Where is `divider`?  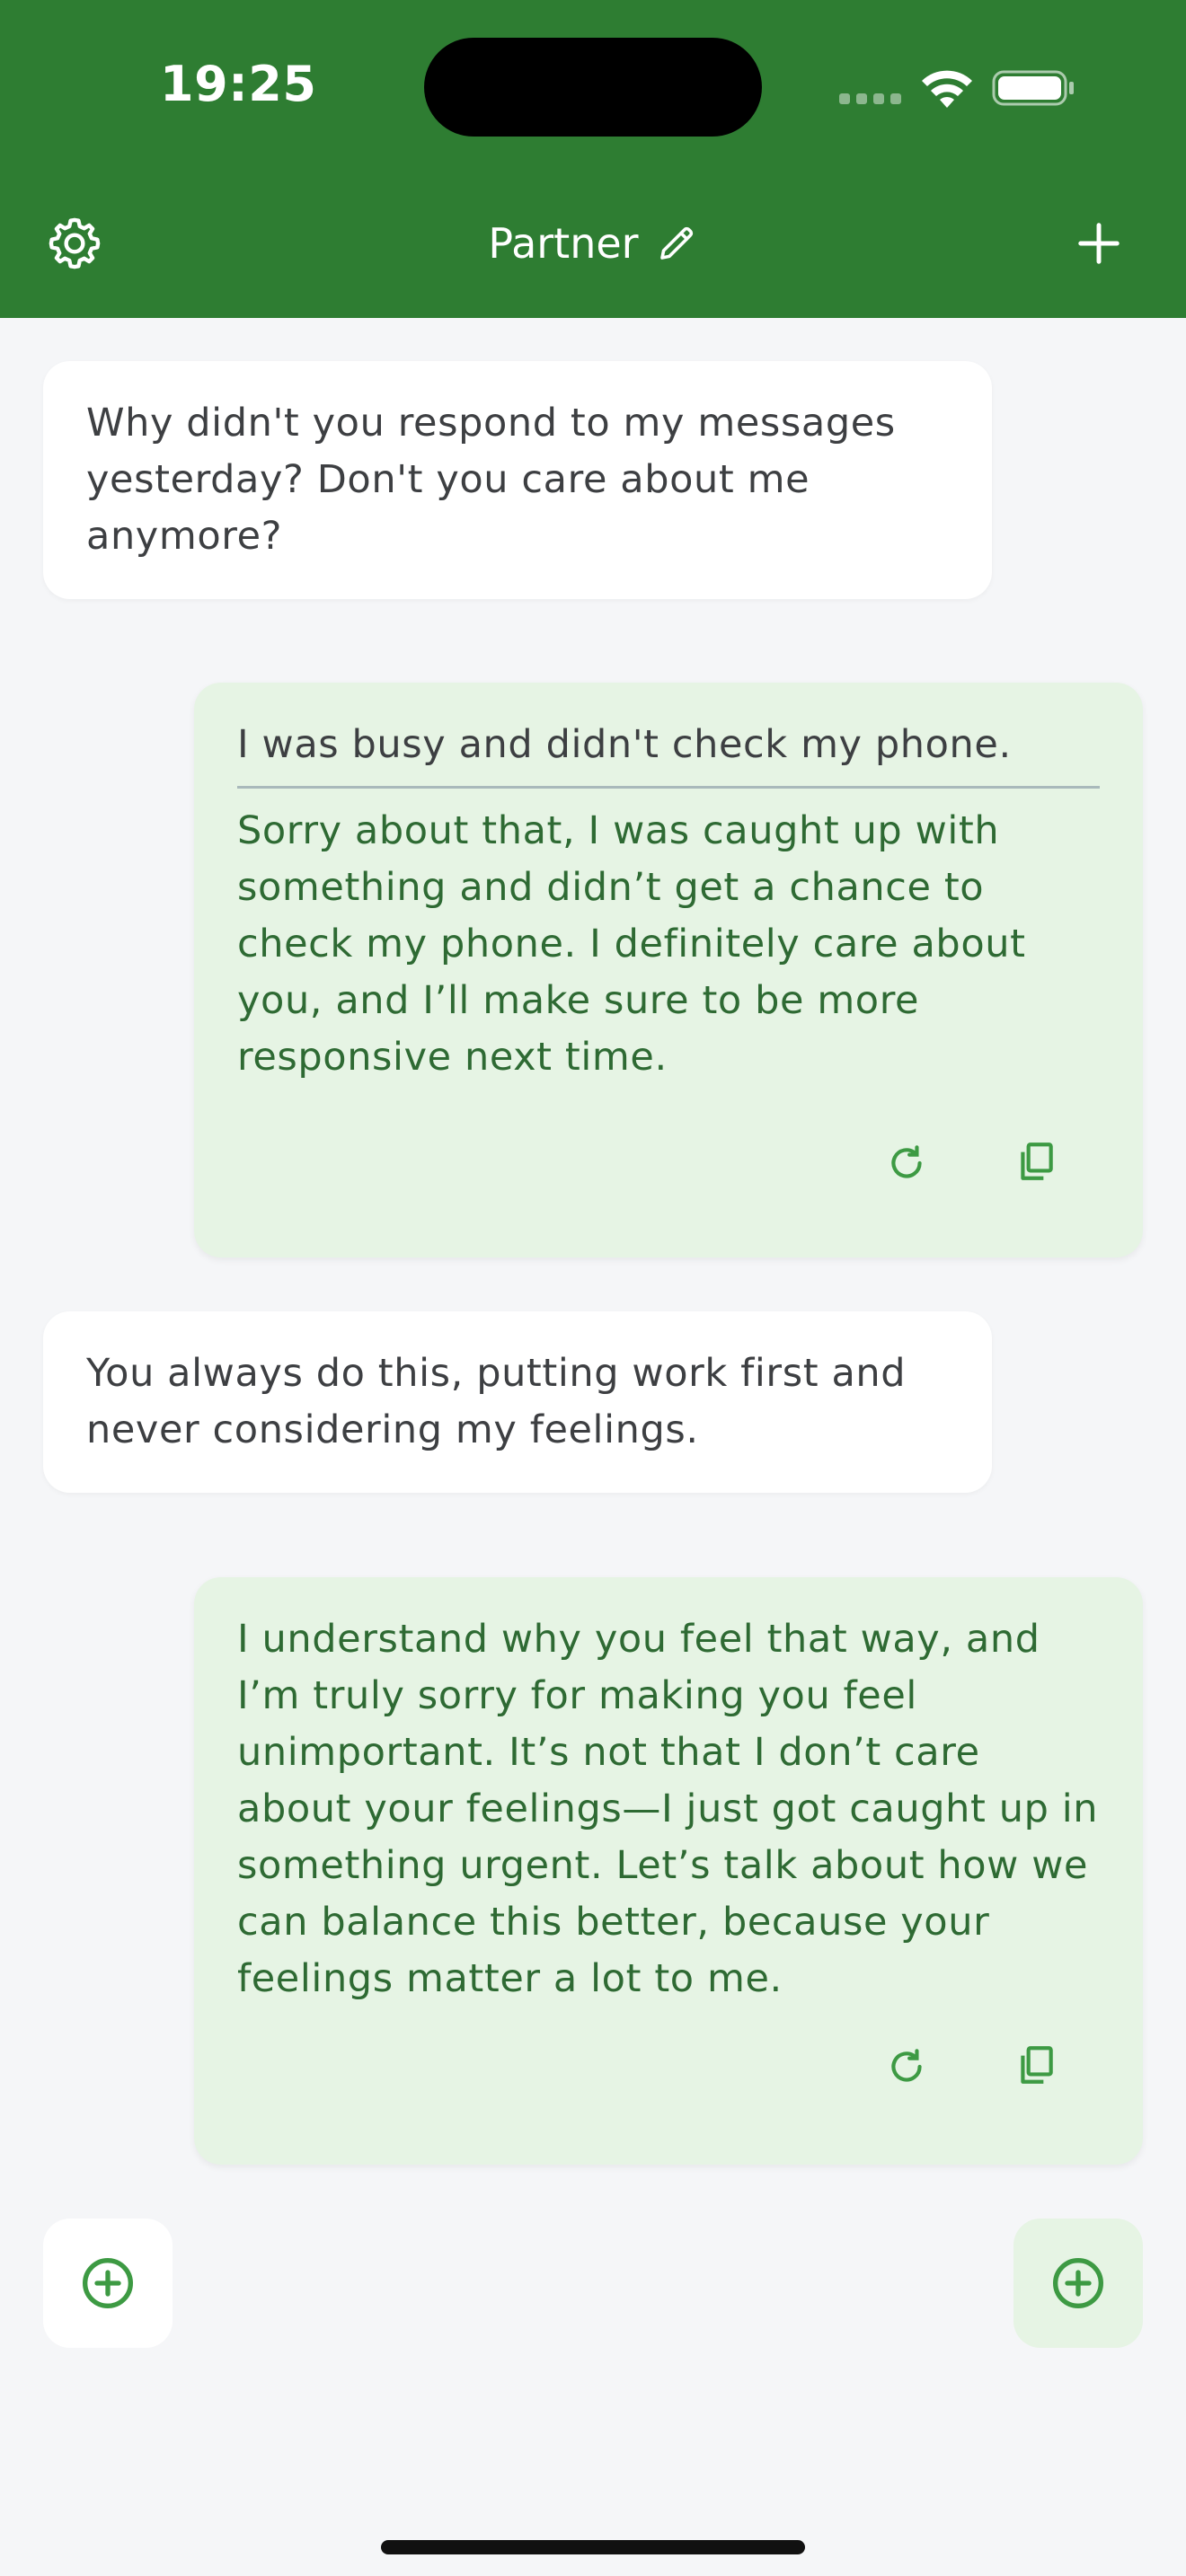 divider is located at coordinates (668, 787).